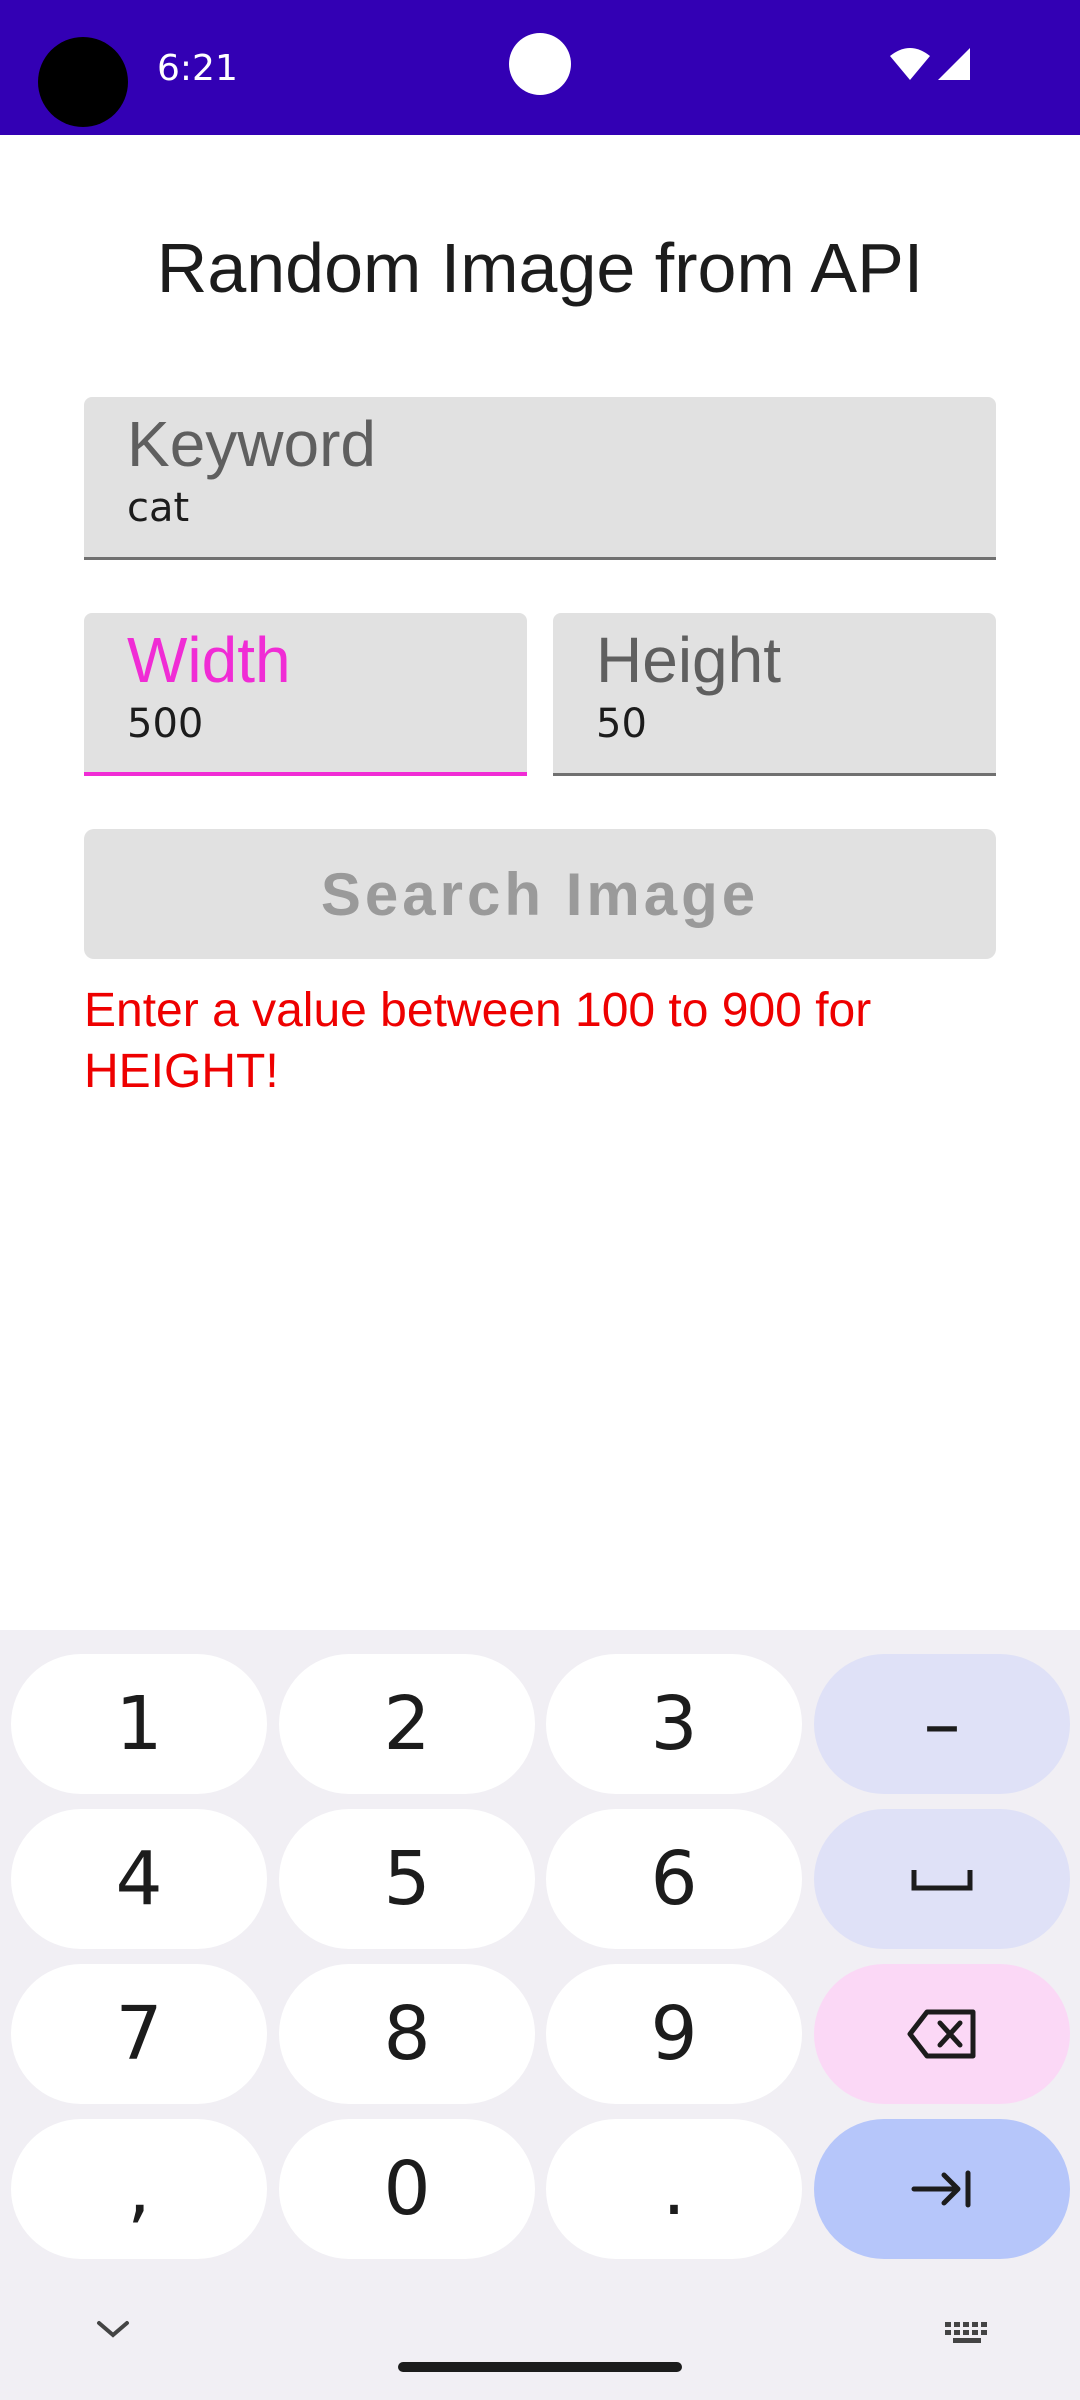 Image resolution: width=1080 pixels, height=2400 pixels. I want to click on status-icons, so click(930, 64).